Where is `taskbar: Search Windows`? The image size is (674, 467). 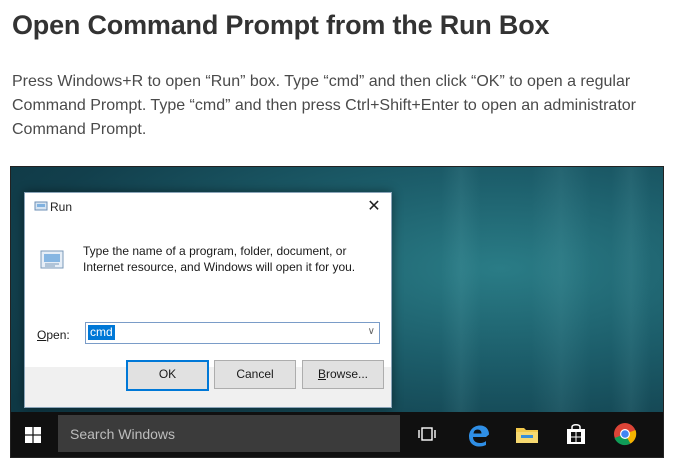 taskbar: Search Windows is located at coordinates (337, 434).